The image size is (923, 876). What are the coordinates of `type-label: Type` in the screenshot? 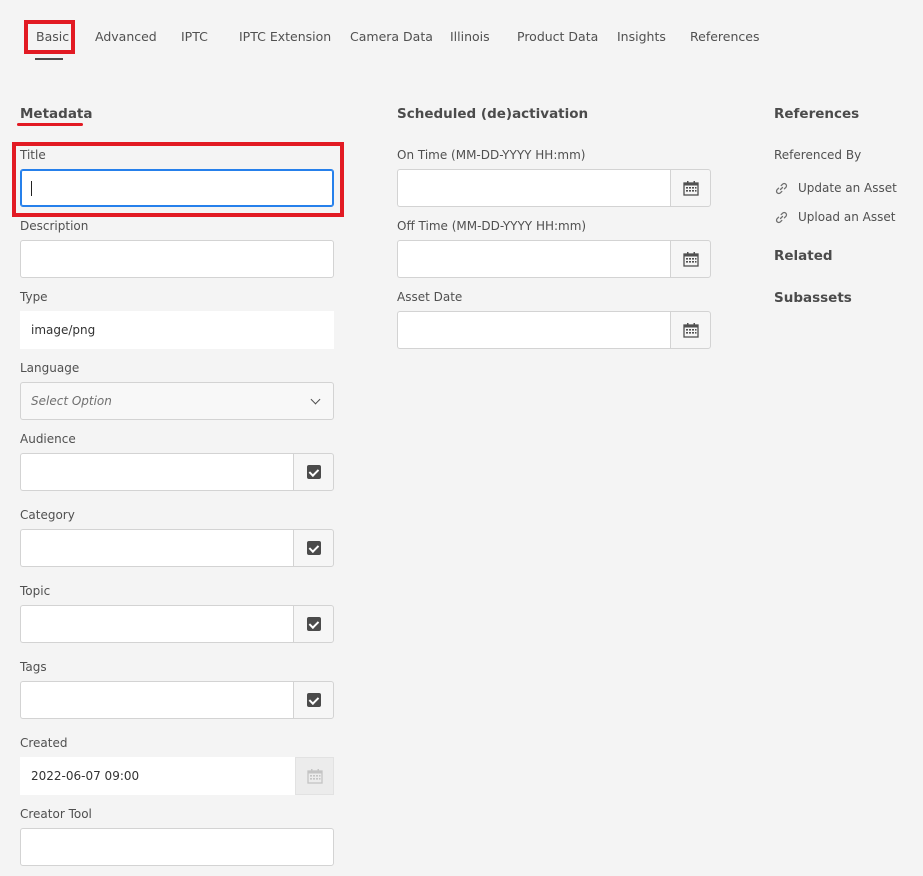 It's located at (34, 297).